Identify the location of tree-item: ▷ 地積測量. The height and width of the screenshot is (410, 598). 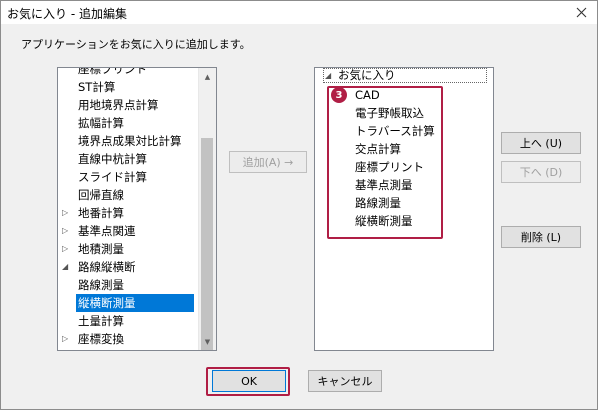
(93, 249).